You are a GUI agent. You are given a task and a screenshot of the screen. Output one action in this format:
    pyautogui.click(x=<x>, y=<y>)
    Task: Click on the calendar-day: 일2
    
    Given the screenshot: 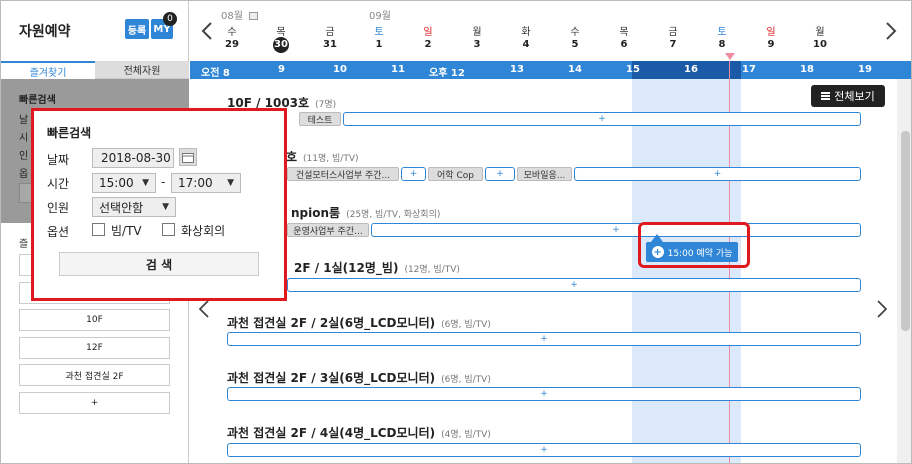 What is the action you would take?
    pyautogui.click(x=428, y=38)
    